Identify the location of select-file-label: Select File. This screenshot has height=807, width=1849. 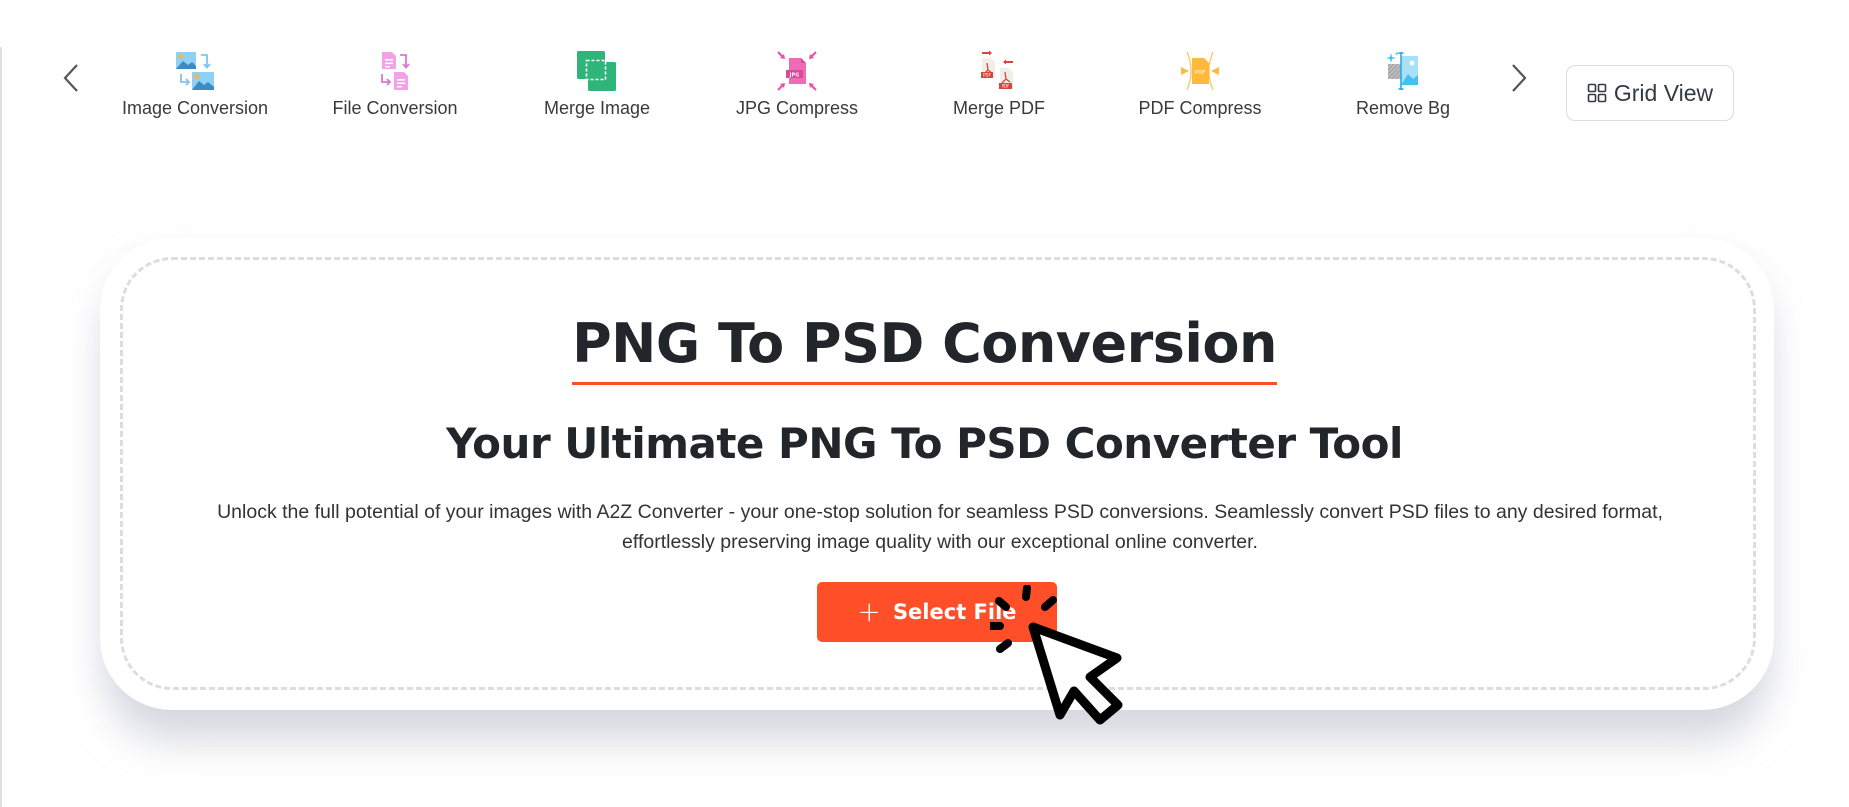
(954, 612).